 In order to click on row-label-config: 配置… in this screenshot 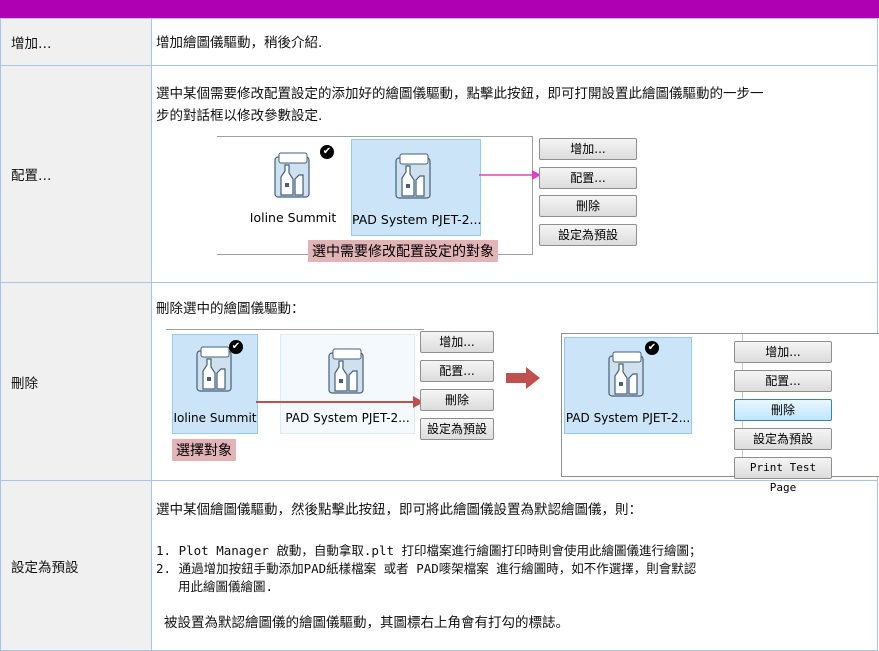, I will do `click(76, 174)`.